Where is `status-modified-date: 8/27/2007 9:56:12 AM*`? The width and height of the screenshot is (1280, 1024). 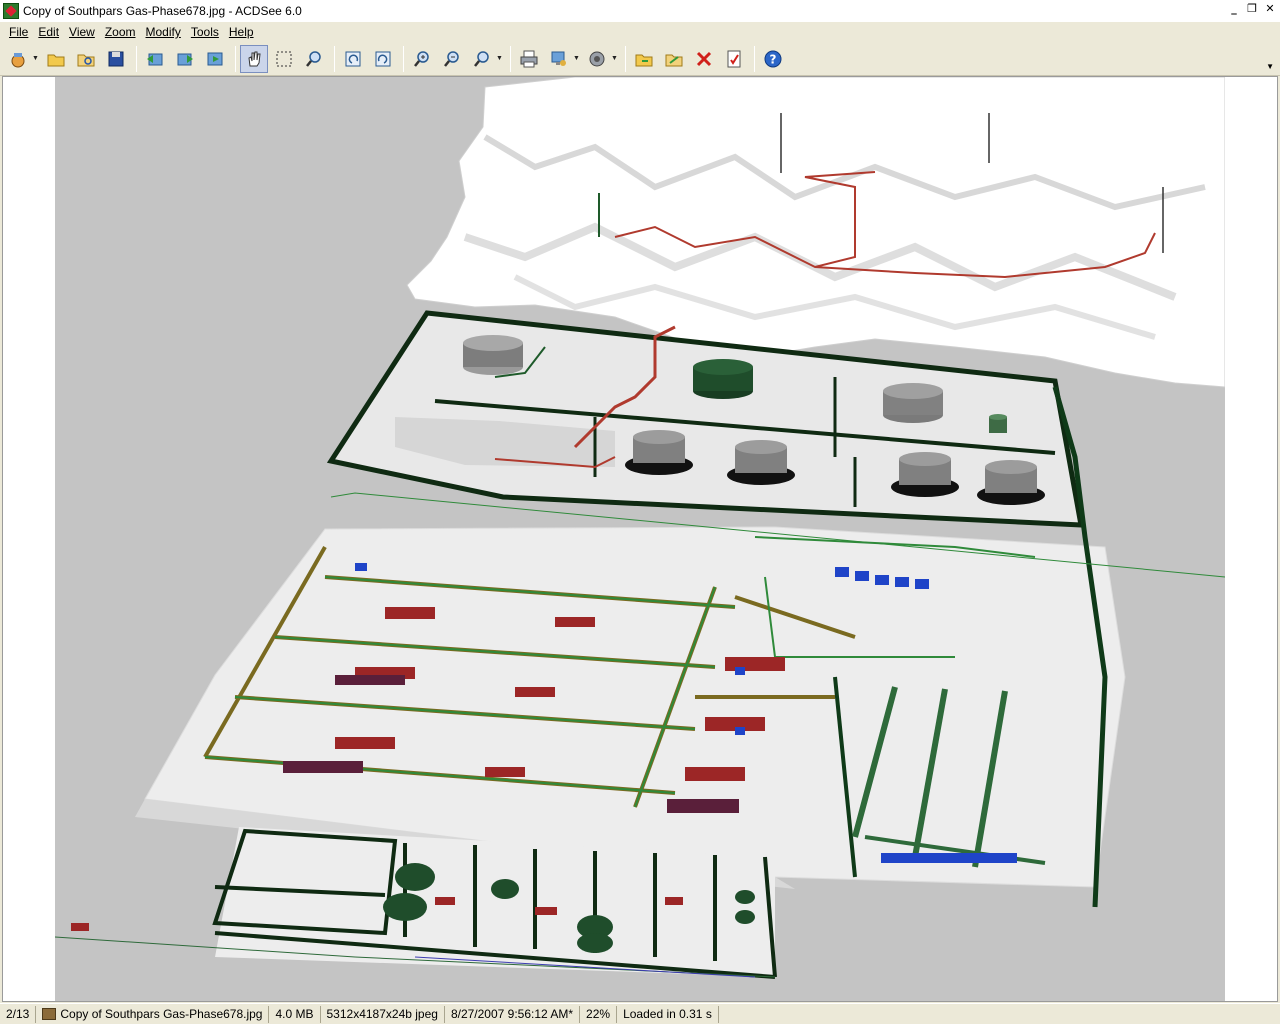 status-modified-date: 8/27/2007 9:56:12 AM* is located at coordinates (513, 1014).